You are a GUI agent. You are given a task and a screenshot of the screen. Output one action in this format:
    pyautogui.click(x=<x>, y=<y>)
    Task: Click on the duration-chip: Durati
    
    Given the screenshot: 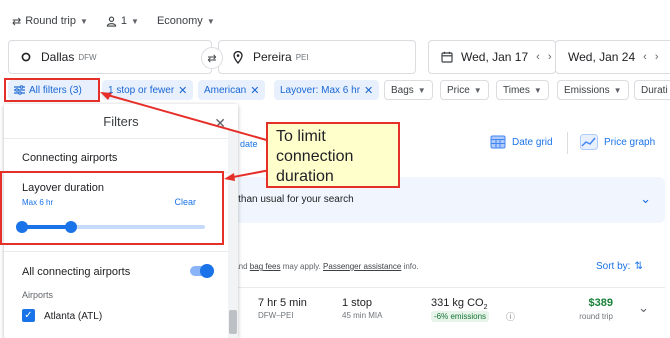 What is the action you would take?
    pyautogui.click(x=652, y=90)
    